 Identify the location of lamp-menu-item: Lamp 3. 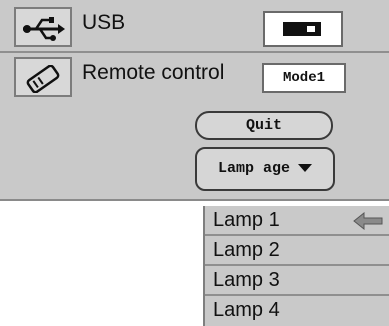
(297, 281).